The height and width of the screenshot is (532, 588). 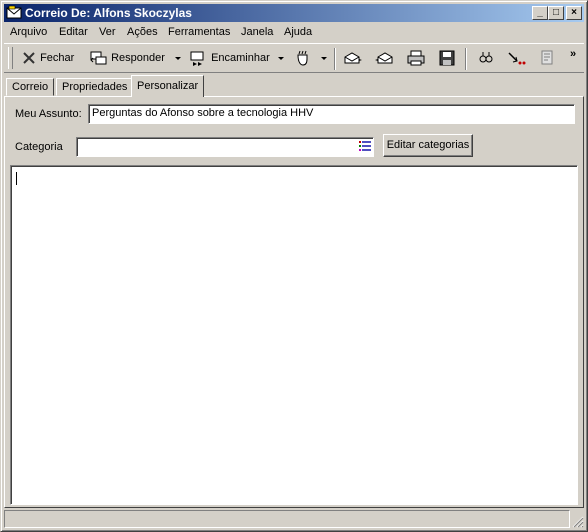 I want to click on category-list-icon, so click(x=365, y=148).